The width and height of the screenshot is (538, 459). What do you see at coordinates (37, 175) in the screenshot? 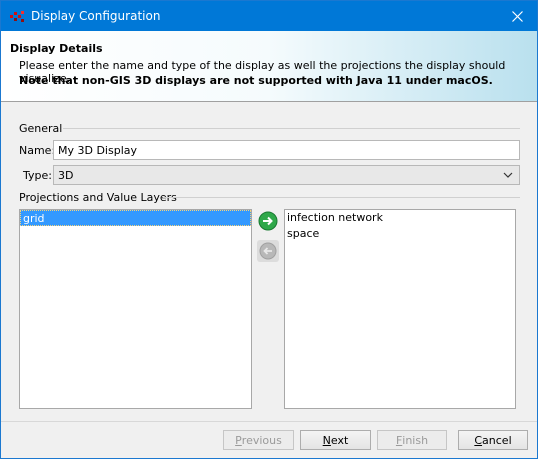
I see `type-label: Type:` at bounding box center [37, 175].